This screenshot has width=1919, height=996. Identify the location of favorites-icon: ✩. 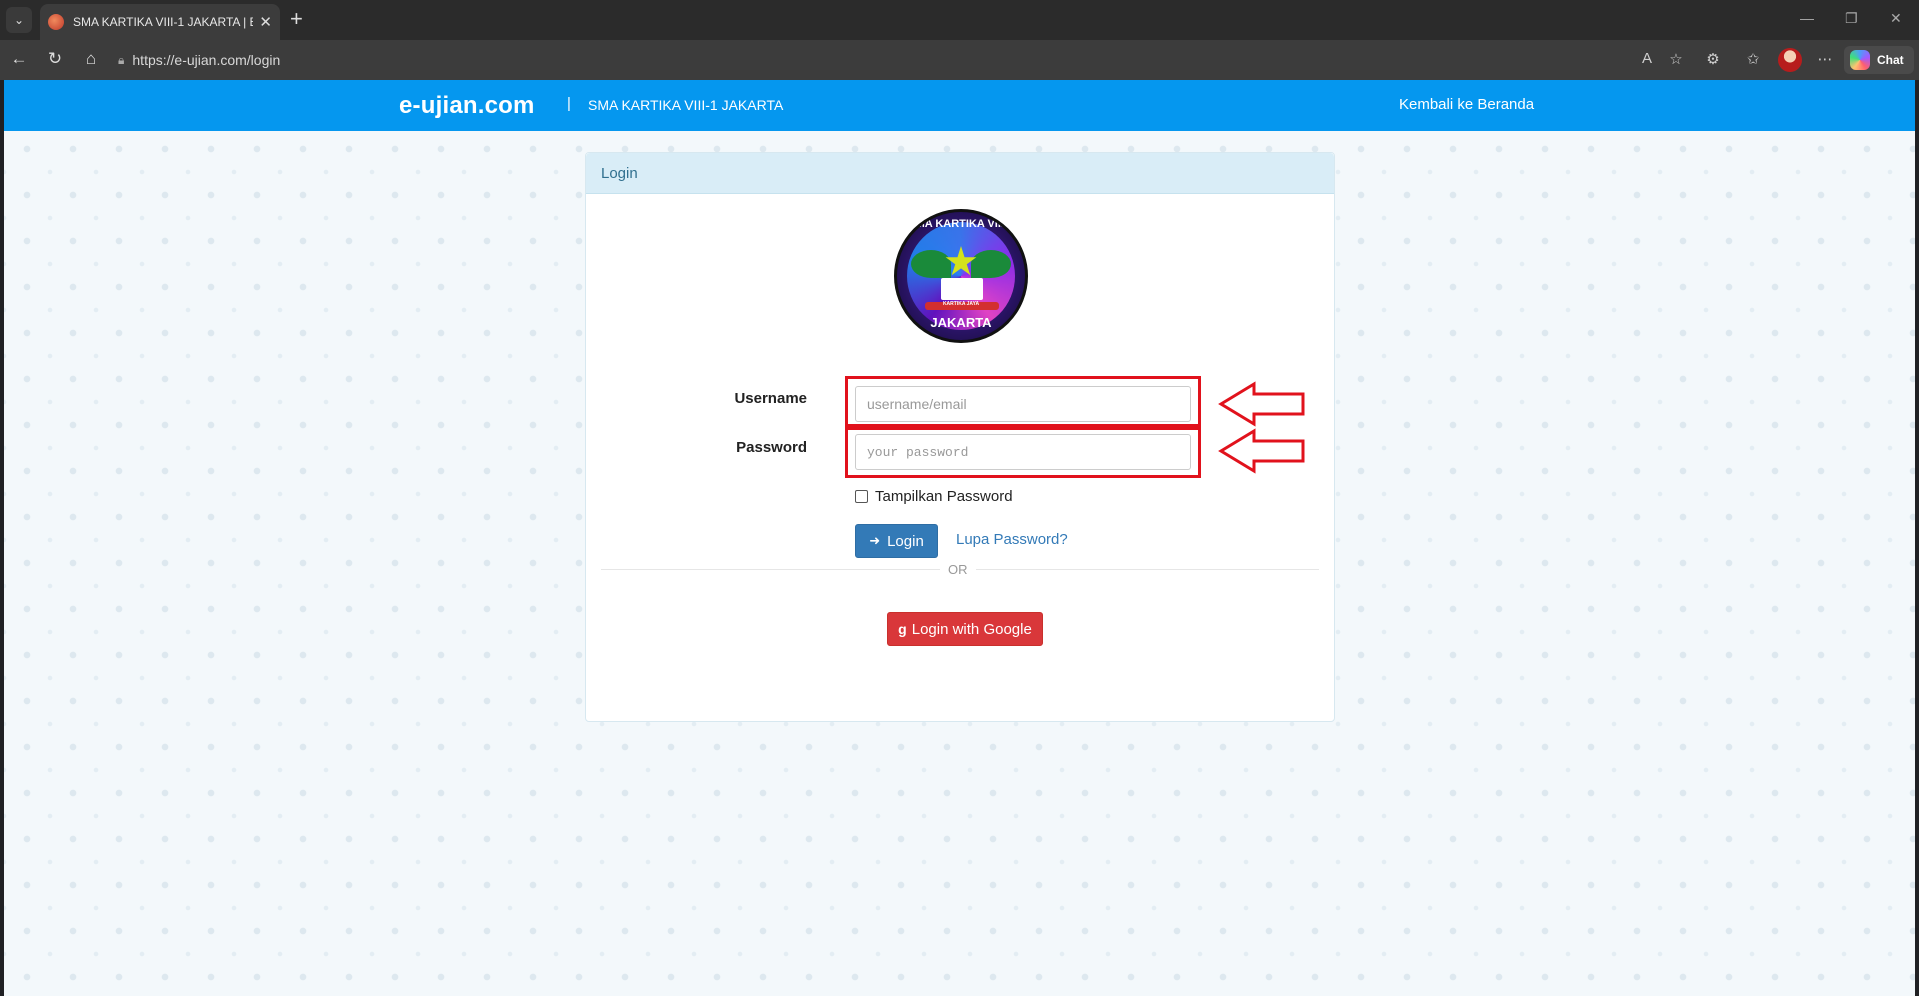
(1753, 59).